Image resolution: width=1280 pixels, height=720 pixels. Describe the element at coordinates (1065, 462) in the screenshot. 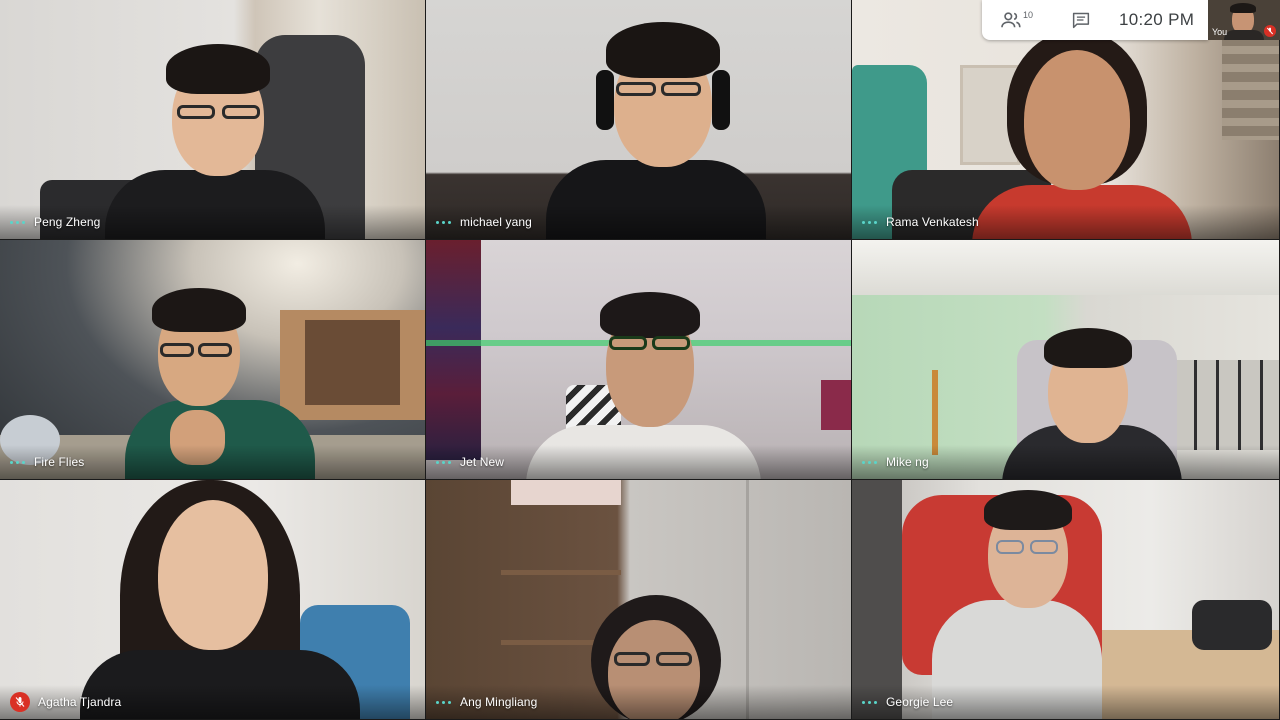

I see `name-bar: Mike ng` at that location.